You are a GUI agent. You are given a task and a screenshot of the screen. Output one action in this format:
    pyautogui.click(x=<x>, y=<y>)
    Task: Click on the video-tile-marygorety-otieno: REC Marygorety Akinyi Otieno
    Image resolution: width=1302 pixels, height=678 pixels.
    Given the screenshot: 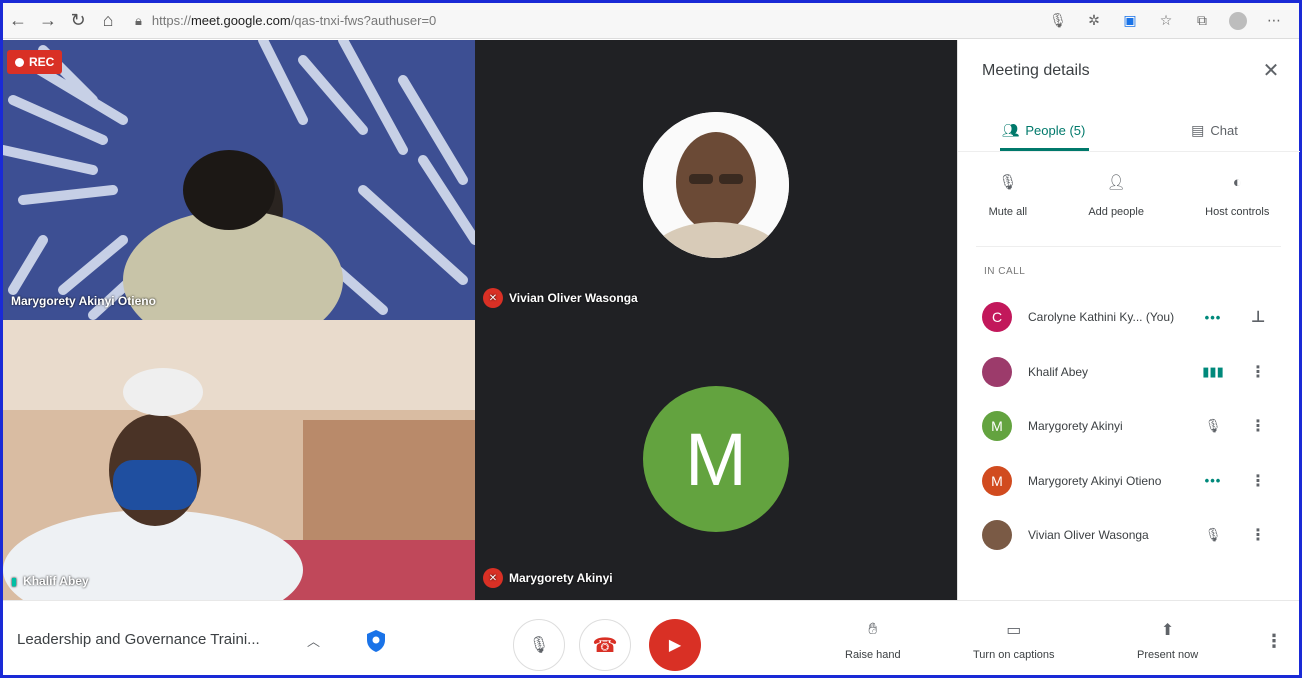 What is the action you would take?
    pyautogui.click(x=239, y=180)
    